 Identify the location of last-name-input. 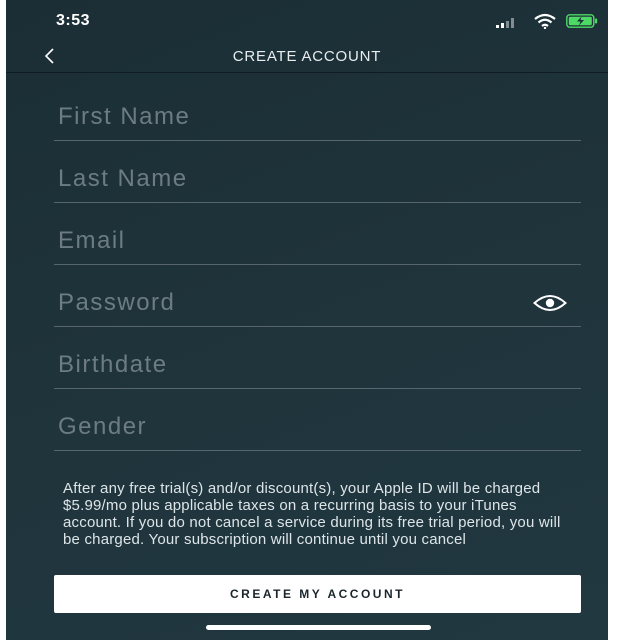
(288, 179).